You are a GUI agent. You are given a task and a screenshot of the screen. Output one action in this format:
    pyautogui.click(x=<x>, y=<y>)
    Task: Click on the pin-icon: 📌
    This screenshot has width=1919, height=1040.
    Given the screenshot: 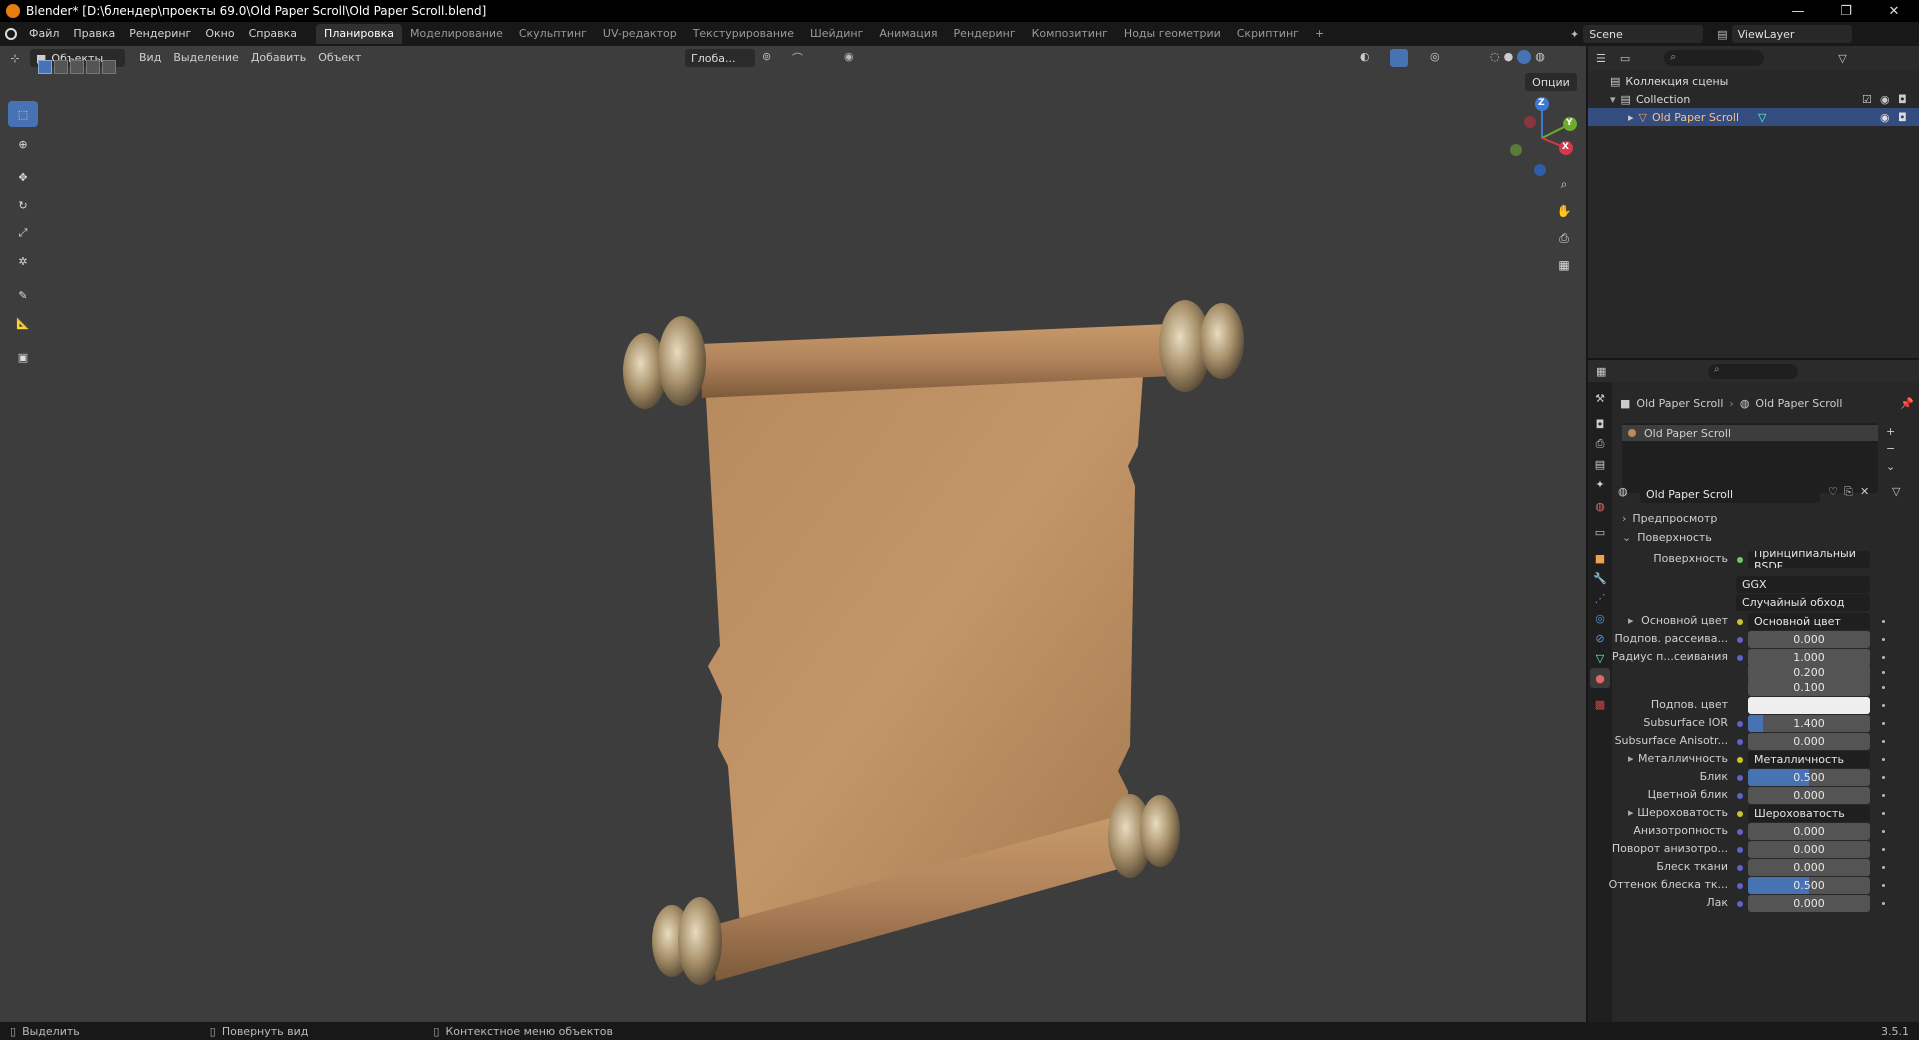 What is the action you would take?
    pyautogui.click(x=1907, y=403)
    